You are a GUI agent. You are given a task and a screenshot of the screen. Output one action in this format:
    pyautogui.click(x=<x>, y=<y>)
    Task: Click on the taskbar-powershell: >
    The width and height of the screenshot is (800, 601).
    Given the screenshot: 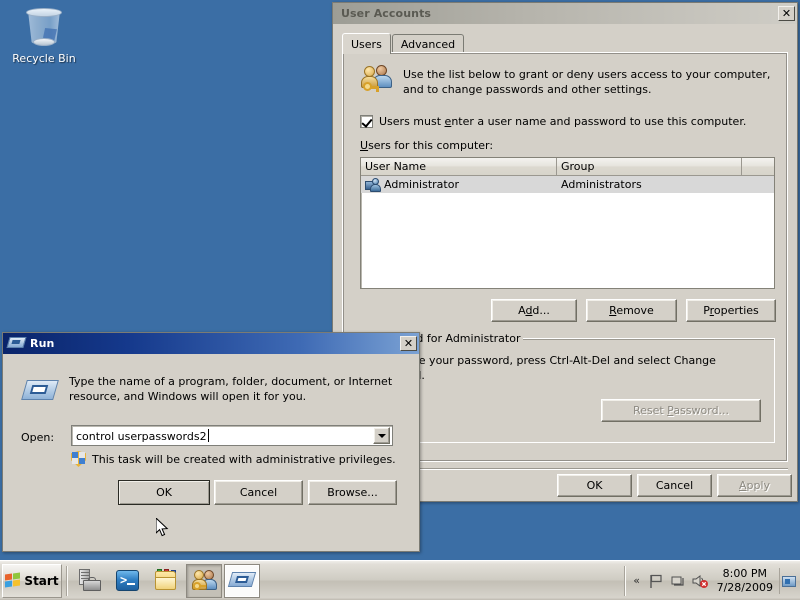 What is the action you would take?
    pyautogui.click(x=128, y=581)
    